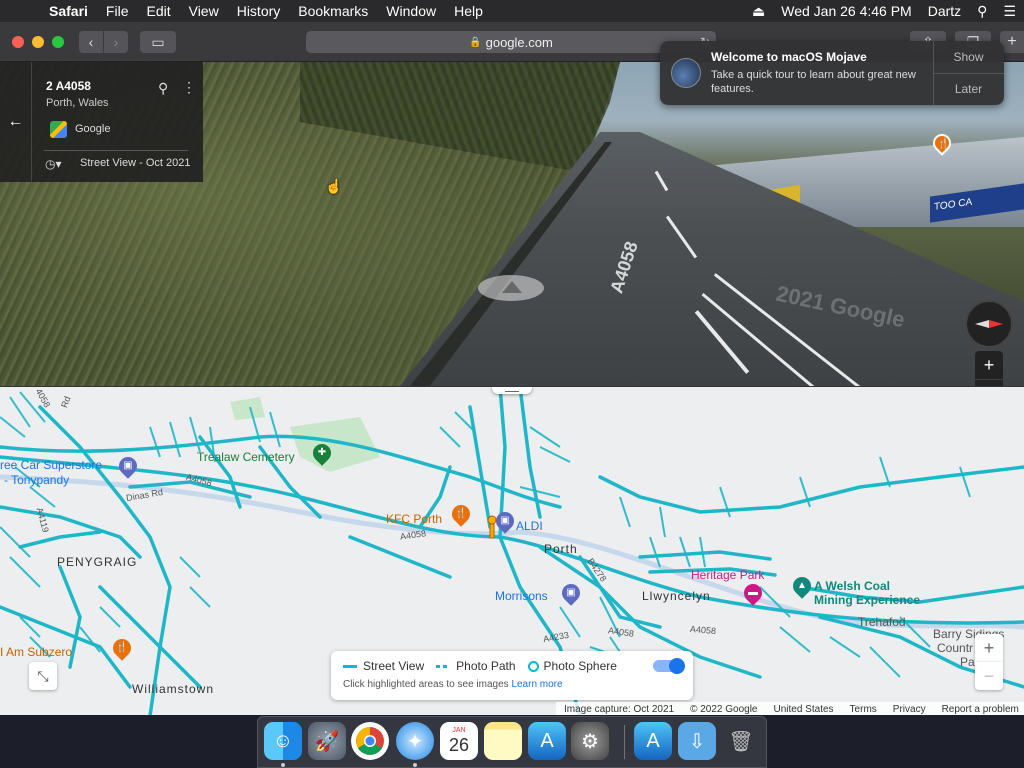 The height and width of the screenshot is (768, 1024). Describe the element at coordinates (322, 453) in the screenshot. I see `cemetery-pin-icon: ✚` at that location.